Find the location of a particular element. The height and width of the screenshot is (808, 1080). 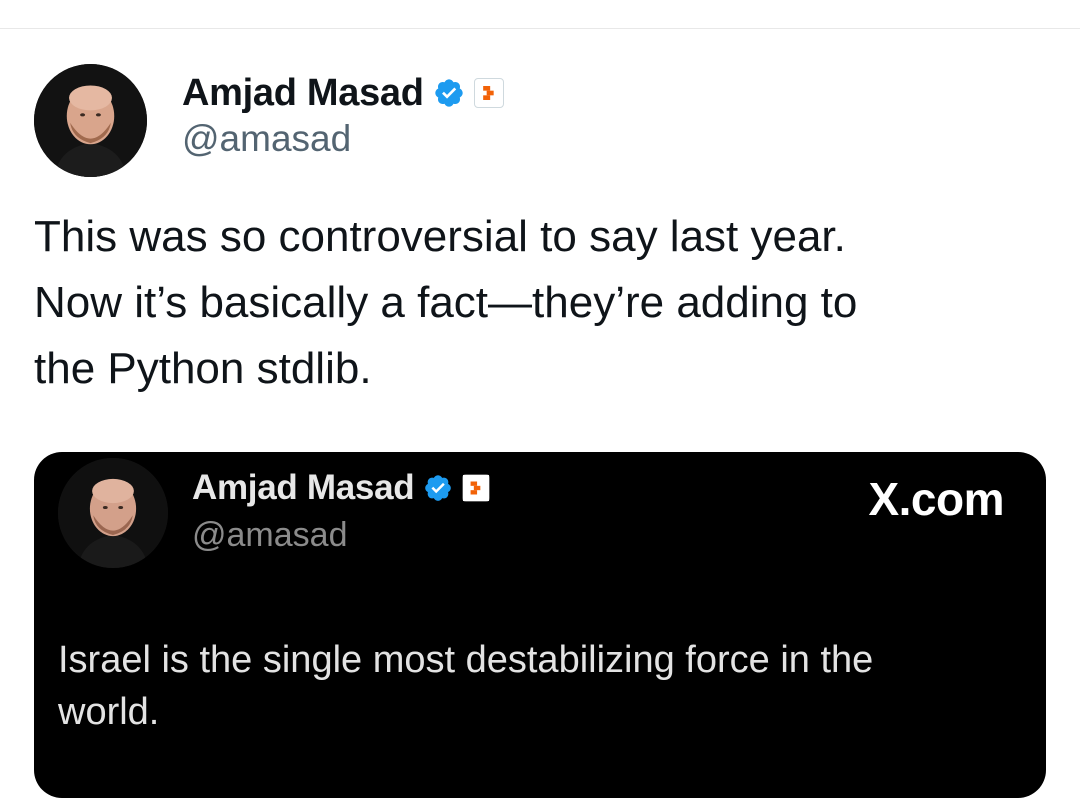

author-avatar is located at coordinates (90, 120).